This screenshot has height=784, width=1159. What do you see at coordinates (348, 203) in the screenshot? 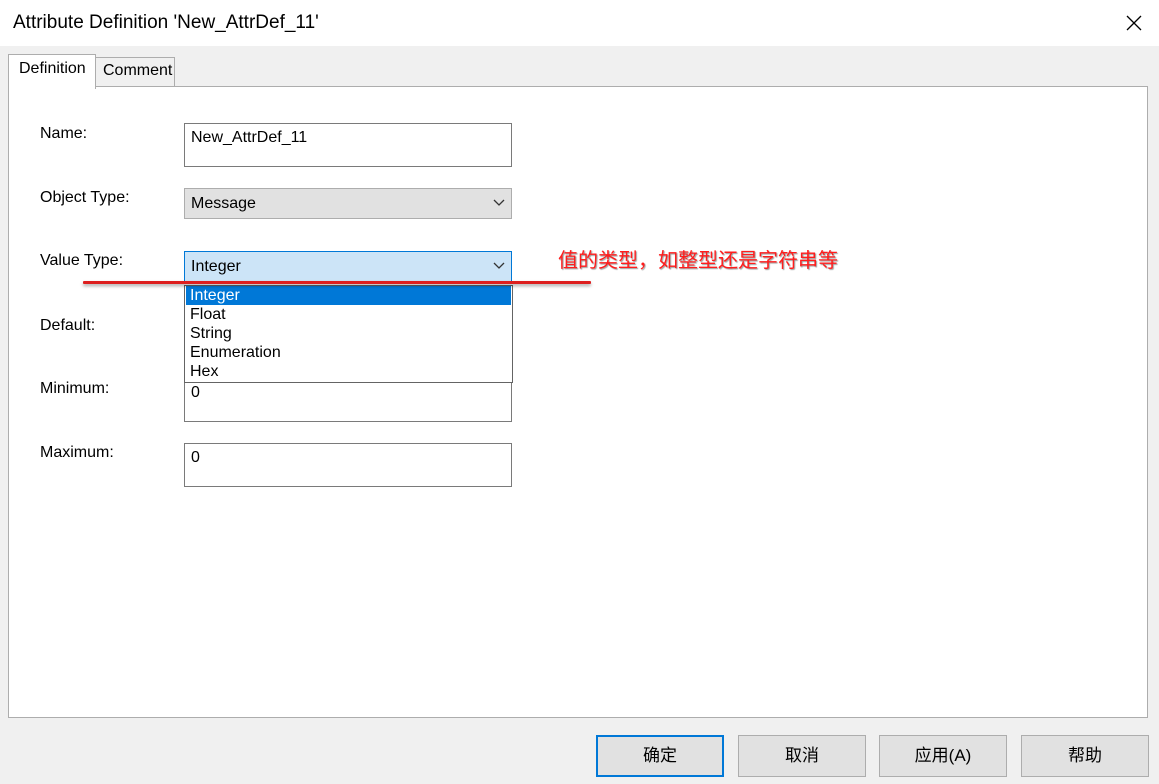
I see `object-type-select: Message` at bounding box center [348, 203].